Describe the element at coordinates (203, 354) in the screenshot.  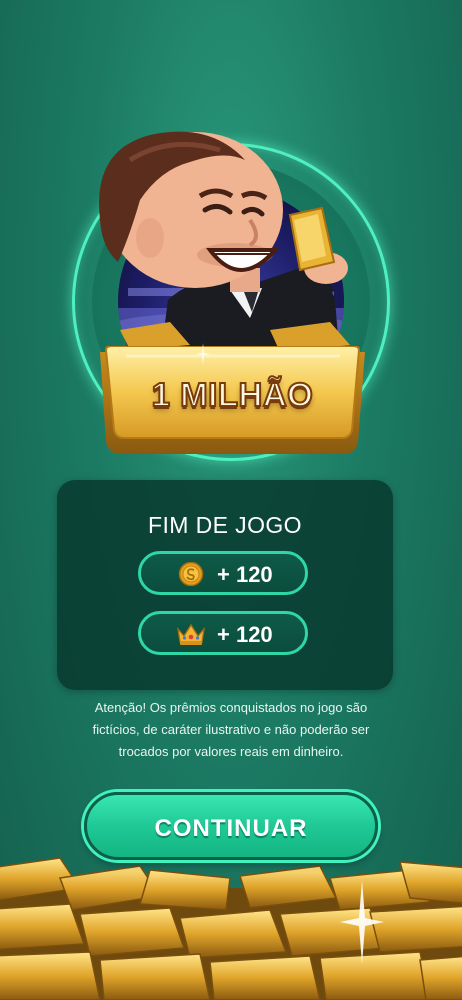
I see `small-sparkle-icon` at that location.